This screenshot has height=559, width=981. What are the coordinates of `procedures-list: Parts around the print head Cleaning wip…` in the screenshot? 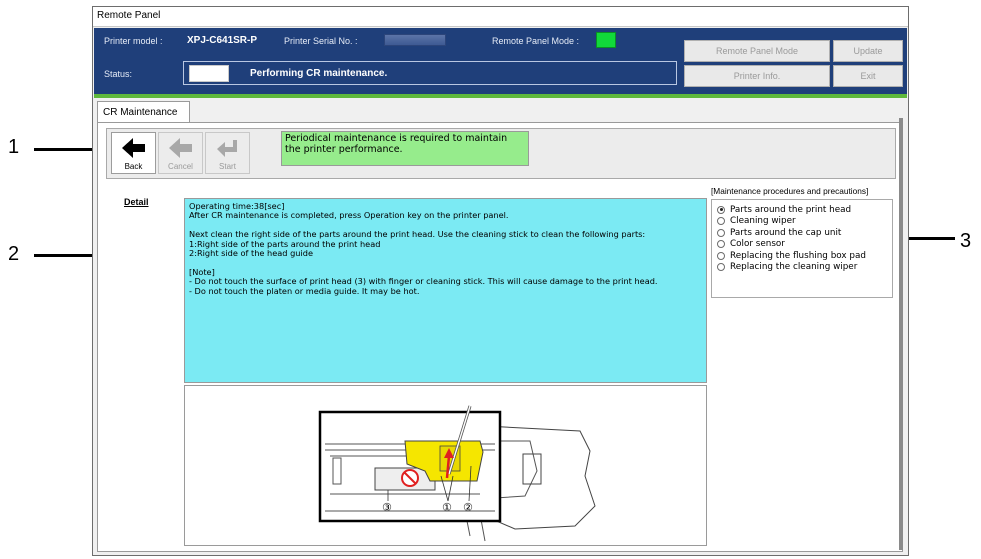 It's located at (802, 248).